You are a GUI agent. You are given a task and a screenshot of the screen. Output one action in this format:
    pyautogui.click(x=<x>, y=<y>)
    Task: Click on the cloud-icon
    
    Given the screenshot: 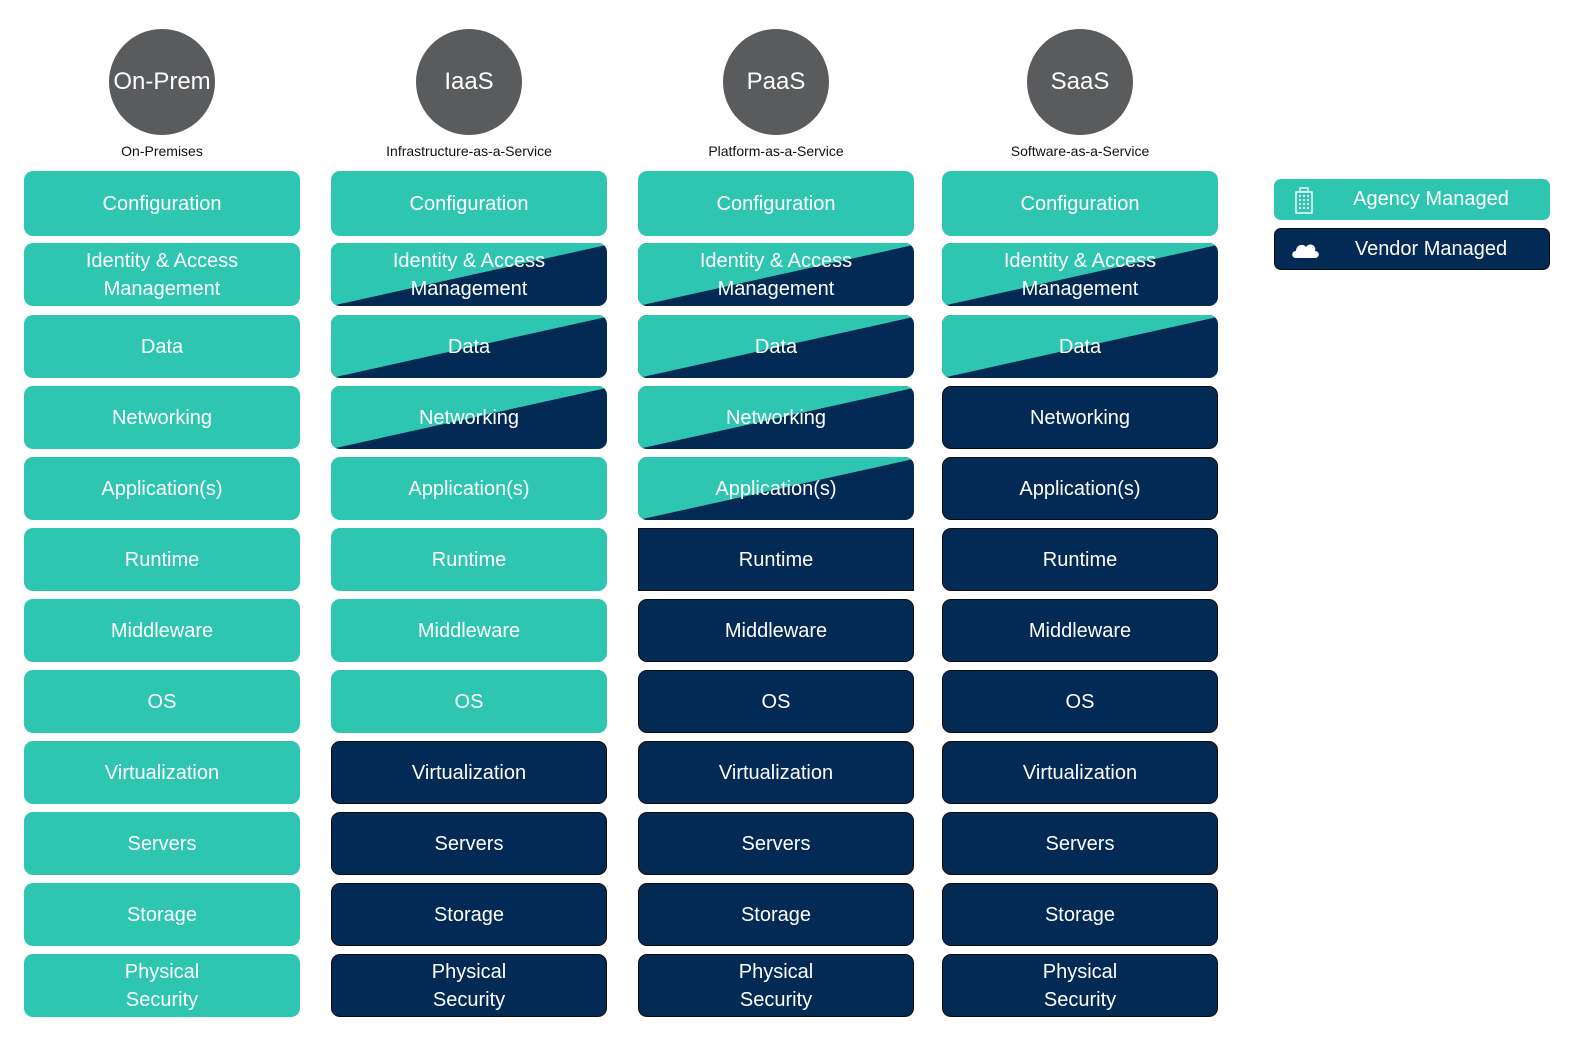 What is the action you would take?
    pyautogui.click(x=1305, y=249)
    